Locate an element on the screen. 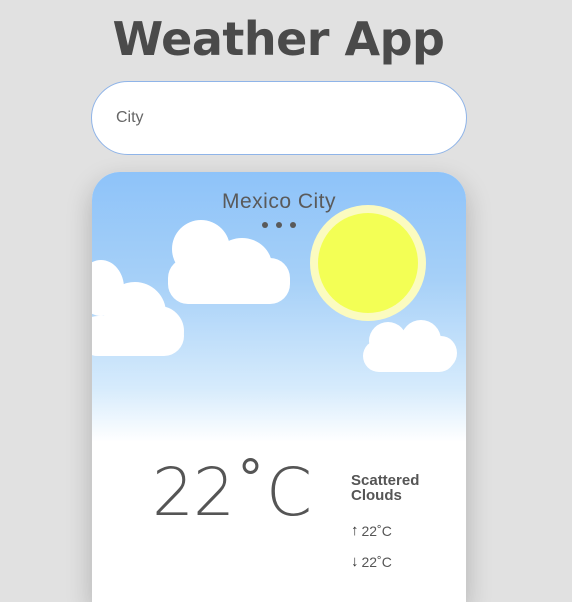  city-name: Mexico City is located at coordinates (279, 201).